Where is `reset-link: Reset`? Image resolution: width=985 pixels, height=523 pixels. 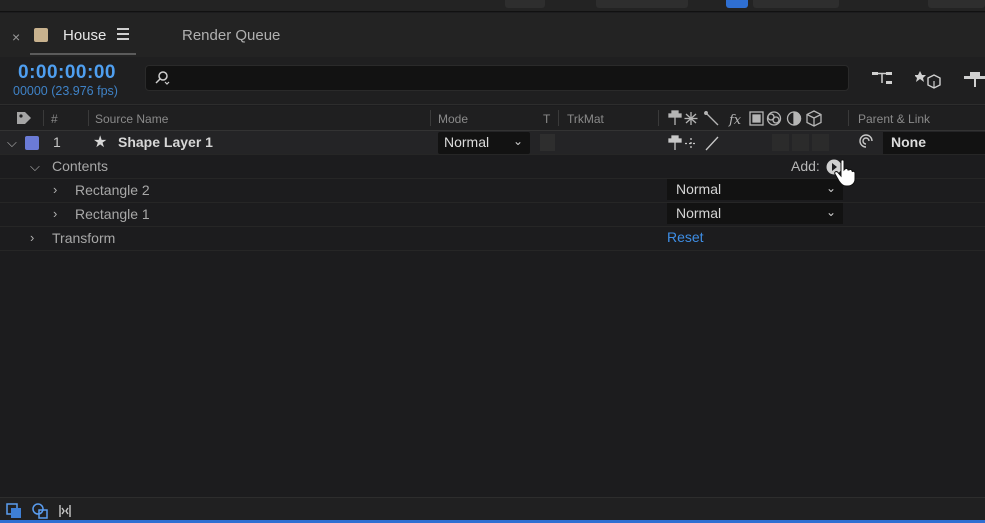 reset-link: Reset is located at coordinates (685, 237).